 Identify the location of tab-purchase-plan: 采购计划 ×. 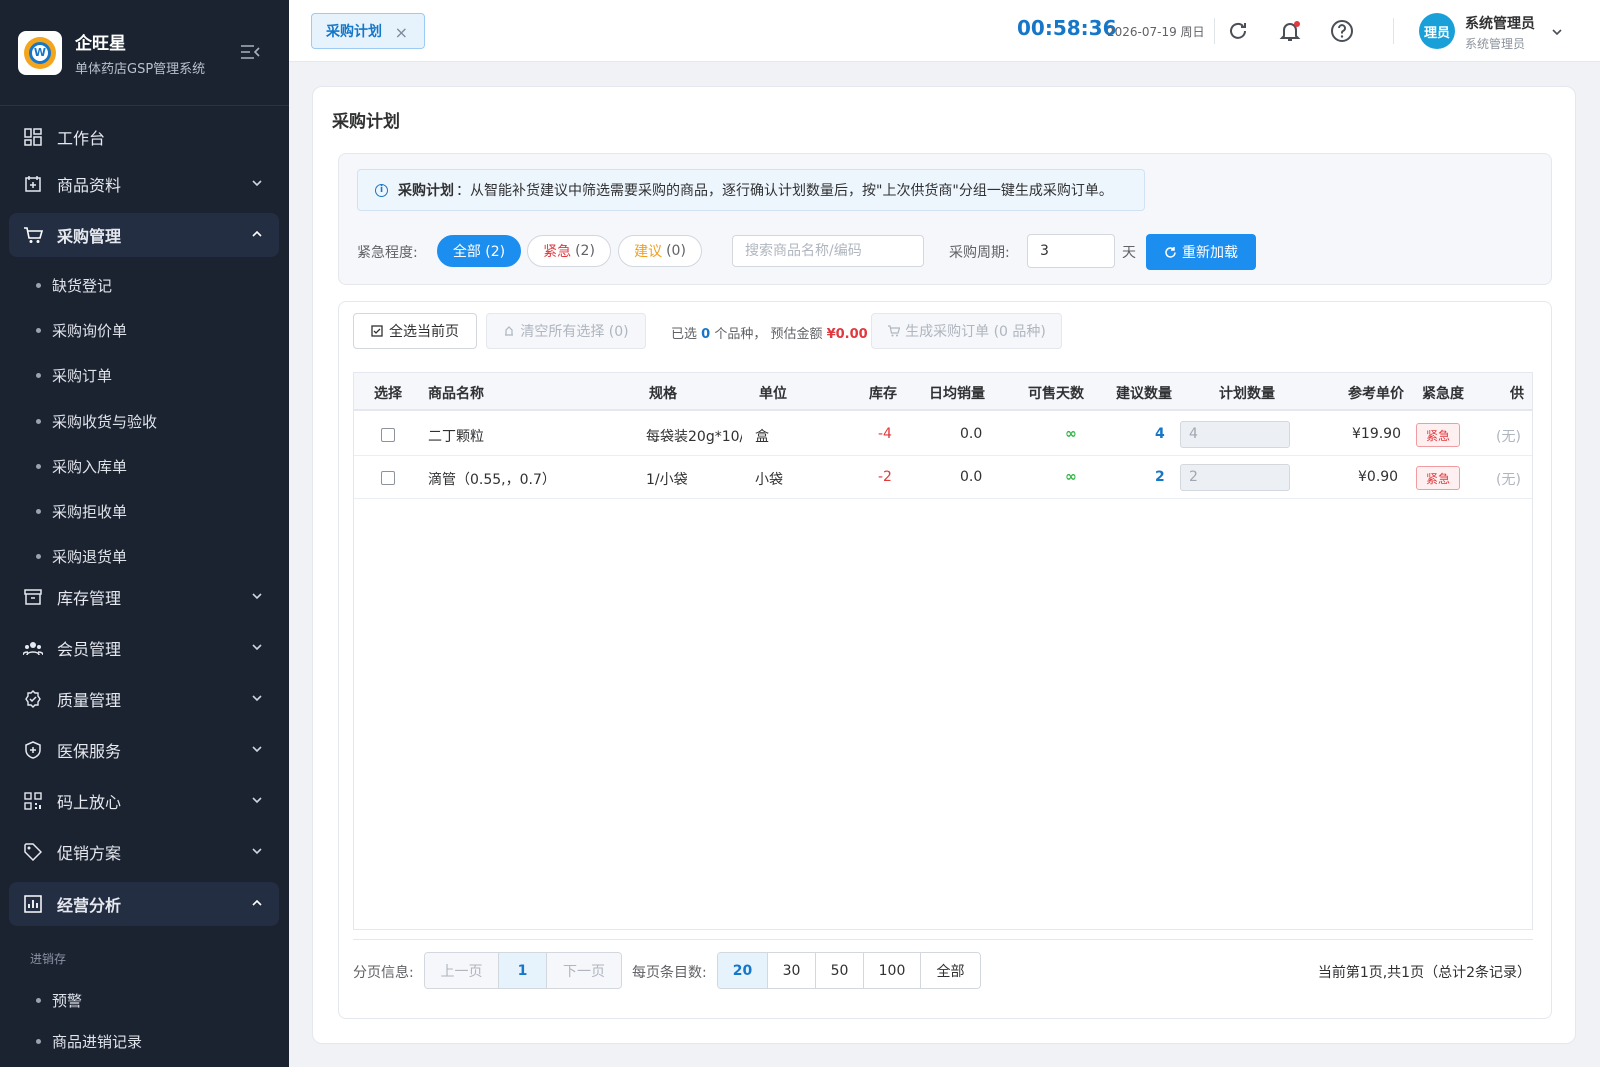
(368, 31).